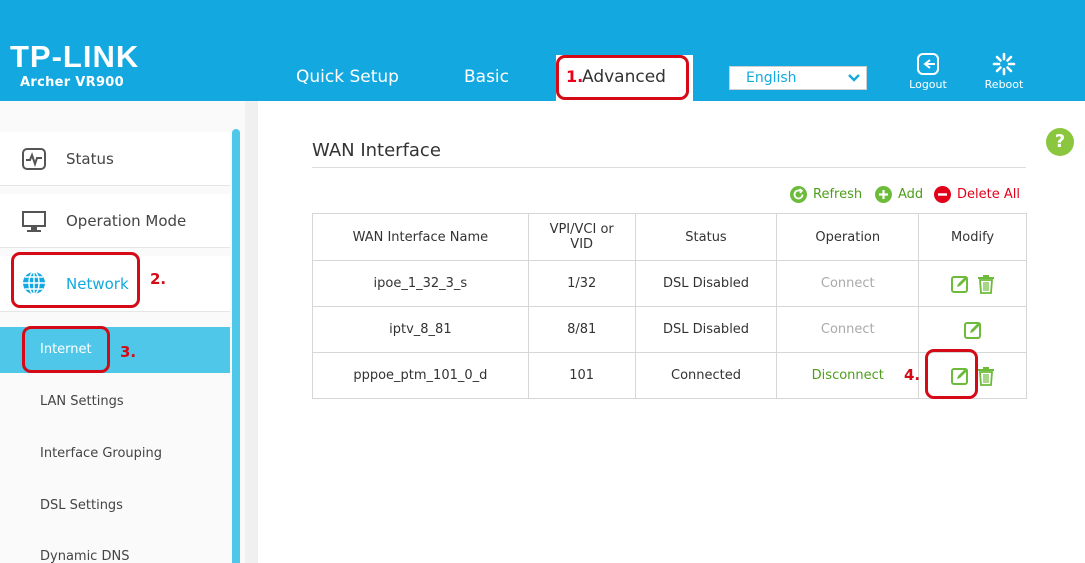 The image size is (1085, 563). I want to click on delete-all-label: Delete All, so click(988, 194).